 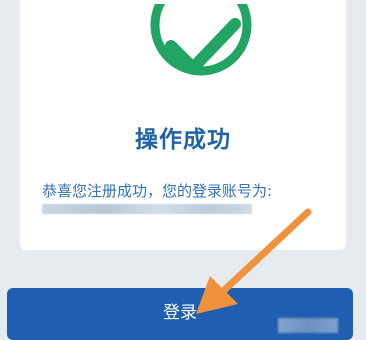 What do you see at coordinates (254, 261) in the screenshot?
I see `arrow-icon` at bounding box center [254, 261].